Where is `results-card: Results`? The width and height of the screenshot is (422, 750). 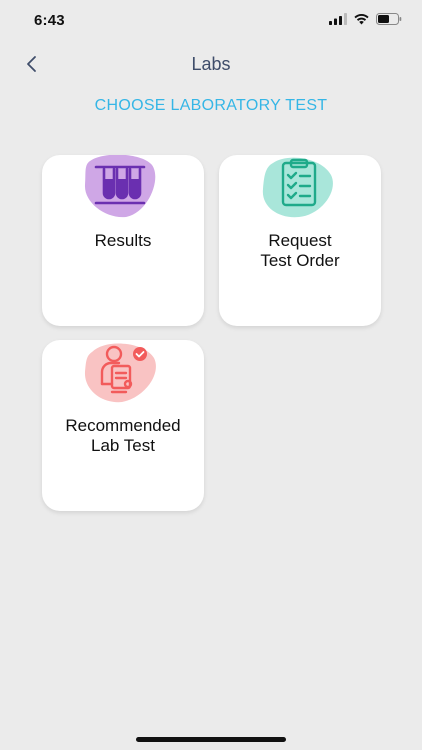 results-card: Results is located at coordinates (123, 240).